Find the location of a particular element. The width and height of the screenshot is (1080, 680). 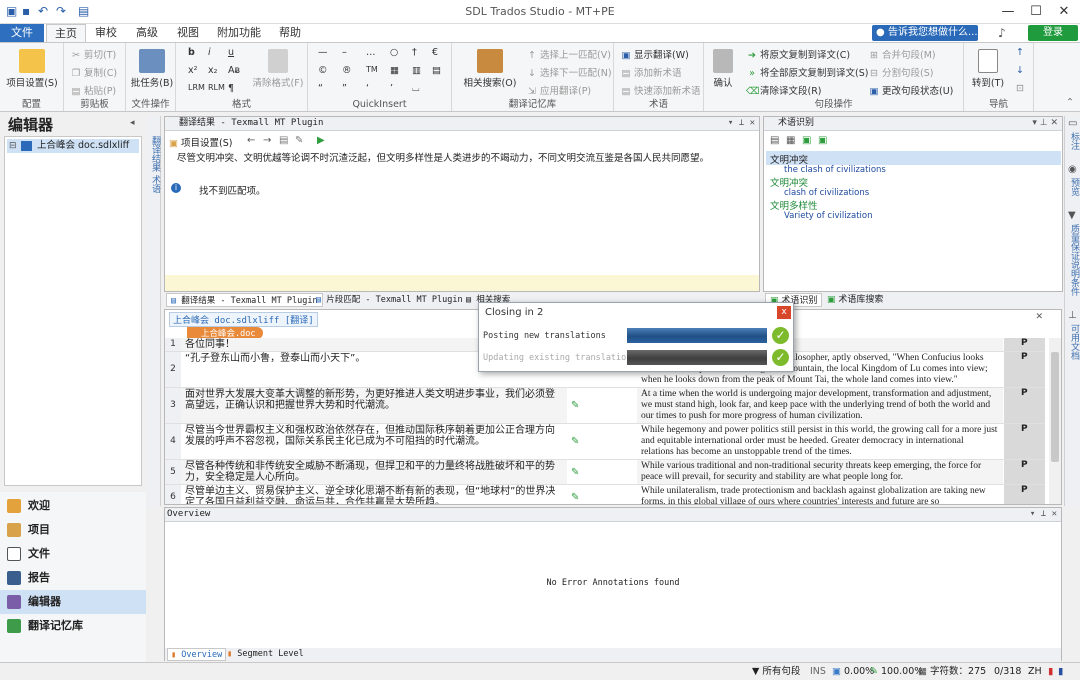

term-source: 文明多样性 is located at coordinates (794, 205).